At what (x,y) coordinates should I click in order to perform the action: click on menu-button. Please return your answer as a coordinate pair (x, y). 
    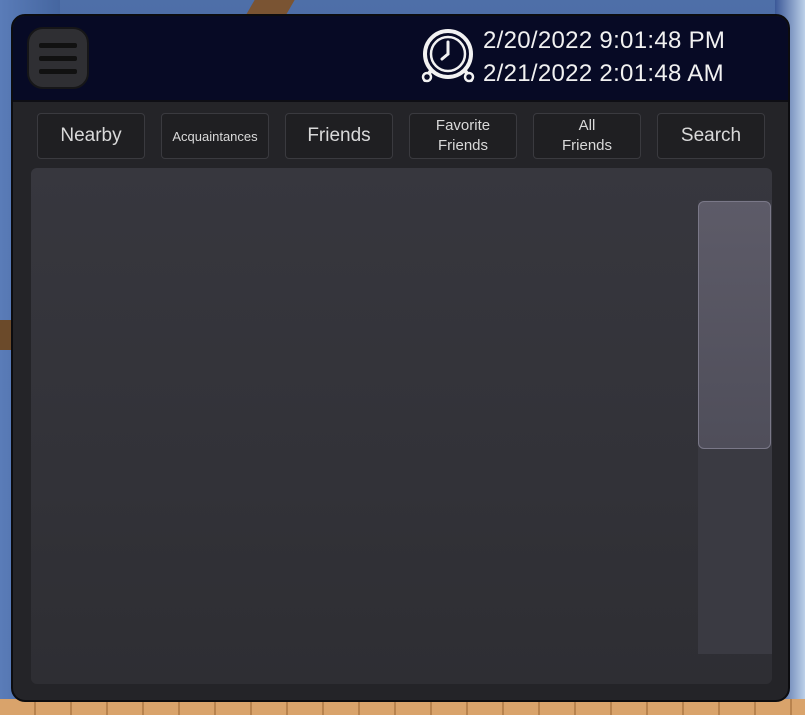
    Looking at the image, I should click on (58, 58).